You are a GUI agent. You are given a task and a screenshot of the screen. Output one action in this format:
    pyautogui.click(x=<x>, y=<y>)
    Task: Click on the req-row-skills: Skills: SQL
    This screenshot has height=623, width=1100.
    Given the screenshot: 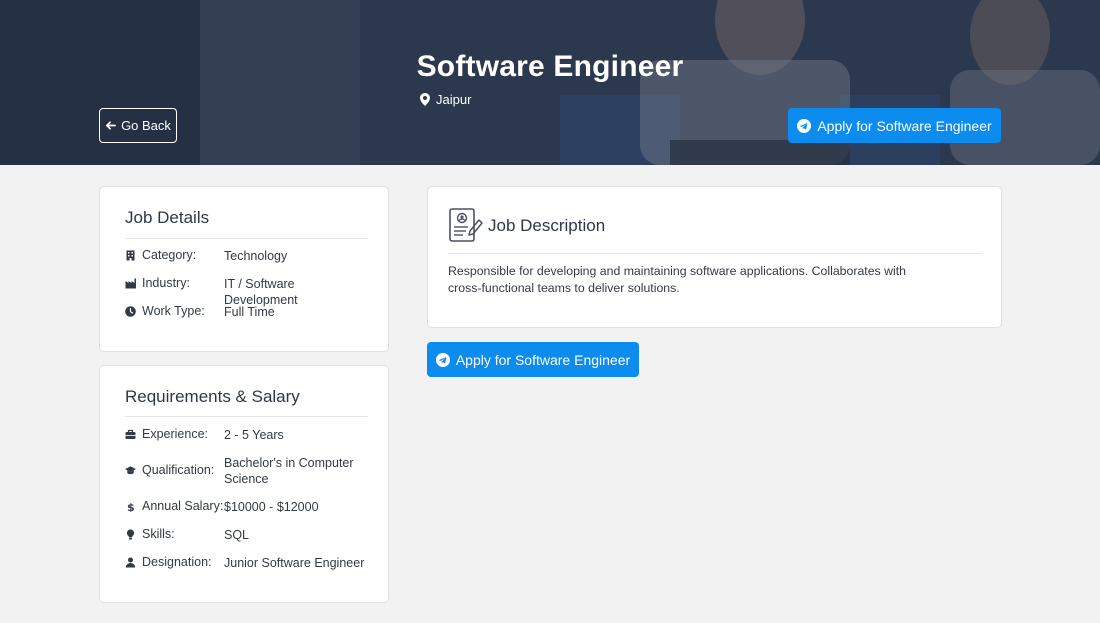 What is the action you would take?
    pyautogui.click(x=247, y=535)
    